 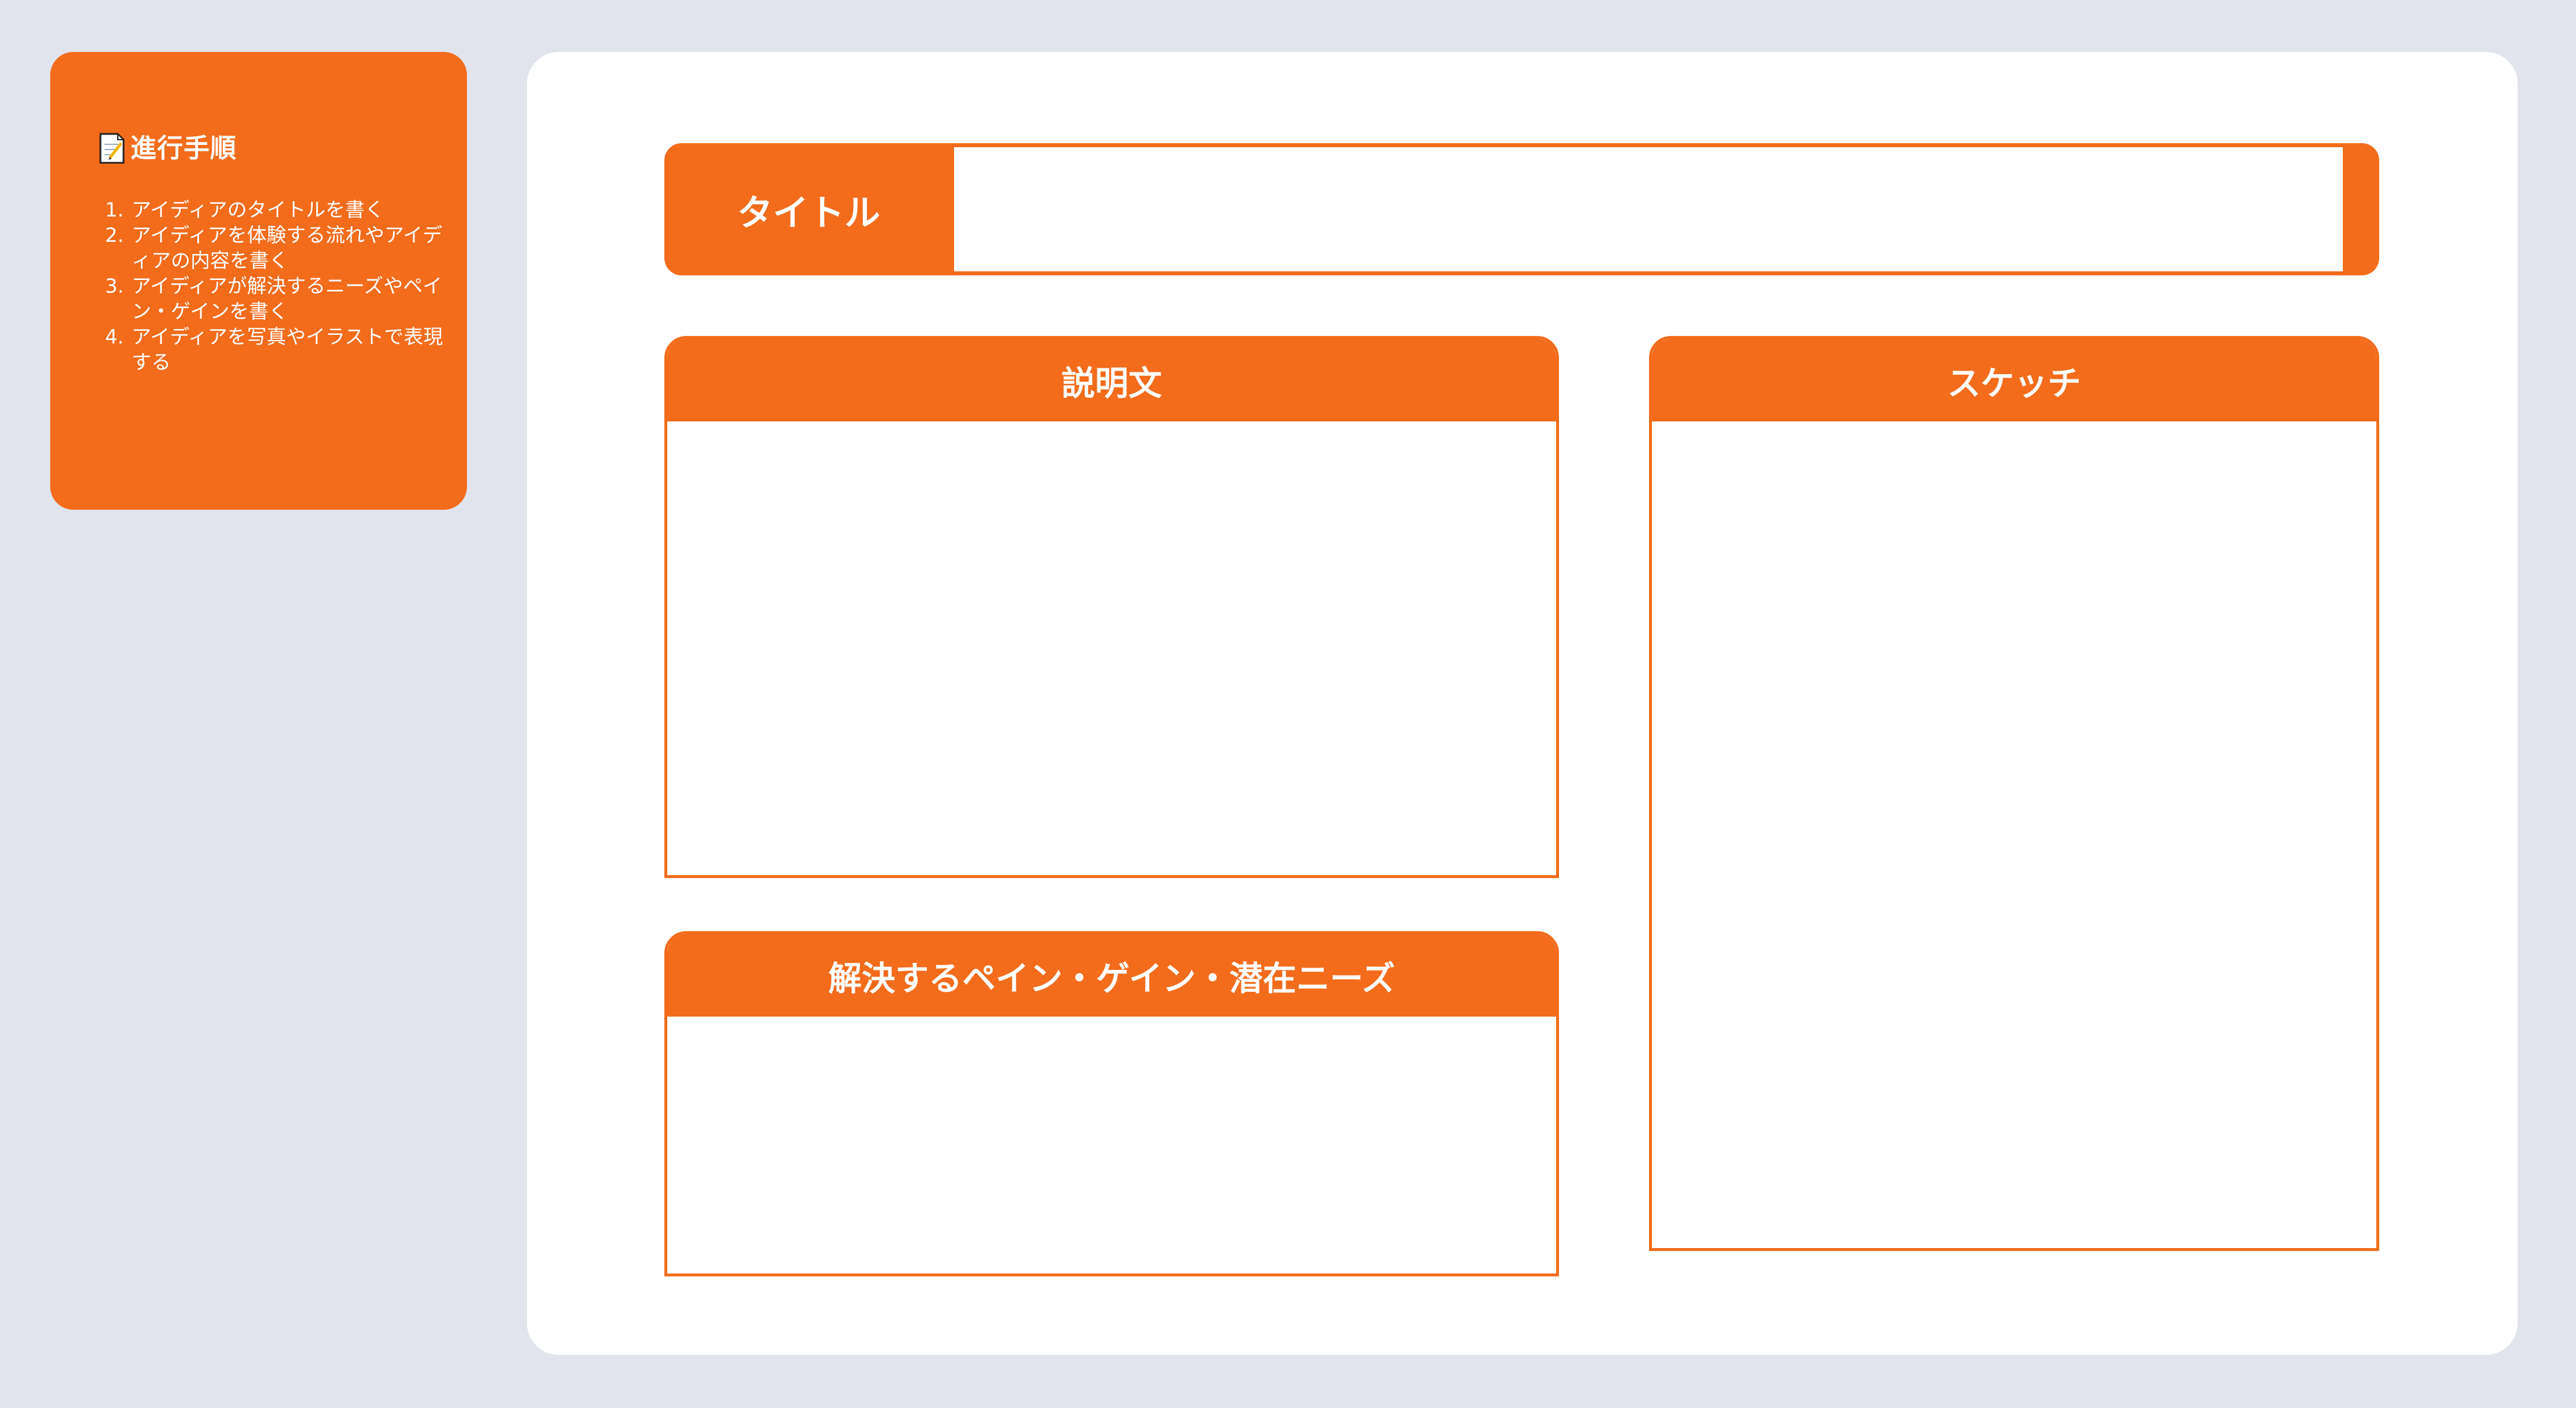 What do you see at coordinates (1111, 648) in the screenshot?
I see `description-textarea` at bounding box center [1111, 648].